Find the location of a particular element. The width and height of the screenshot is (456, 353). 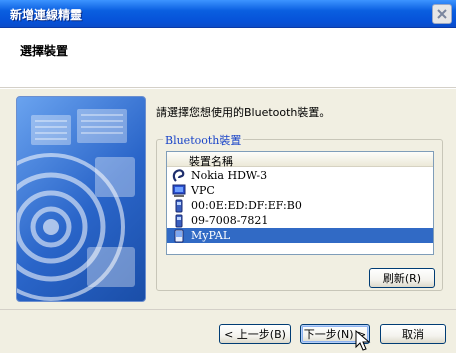

close-button is located at coordinates (442, 14).